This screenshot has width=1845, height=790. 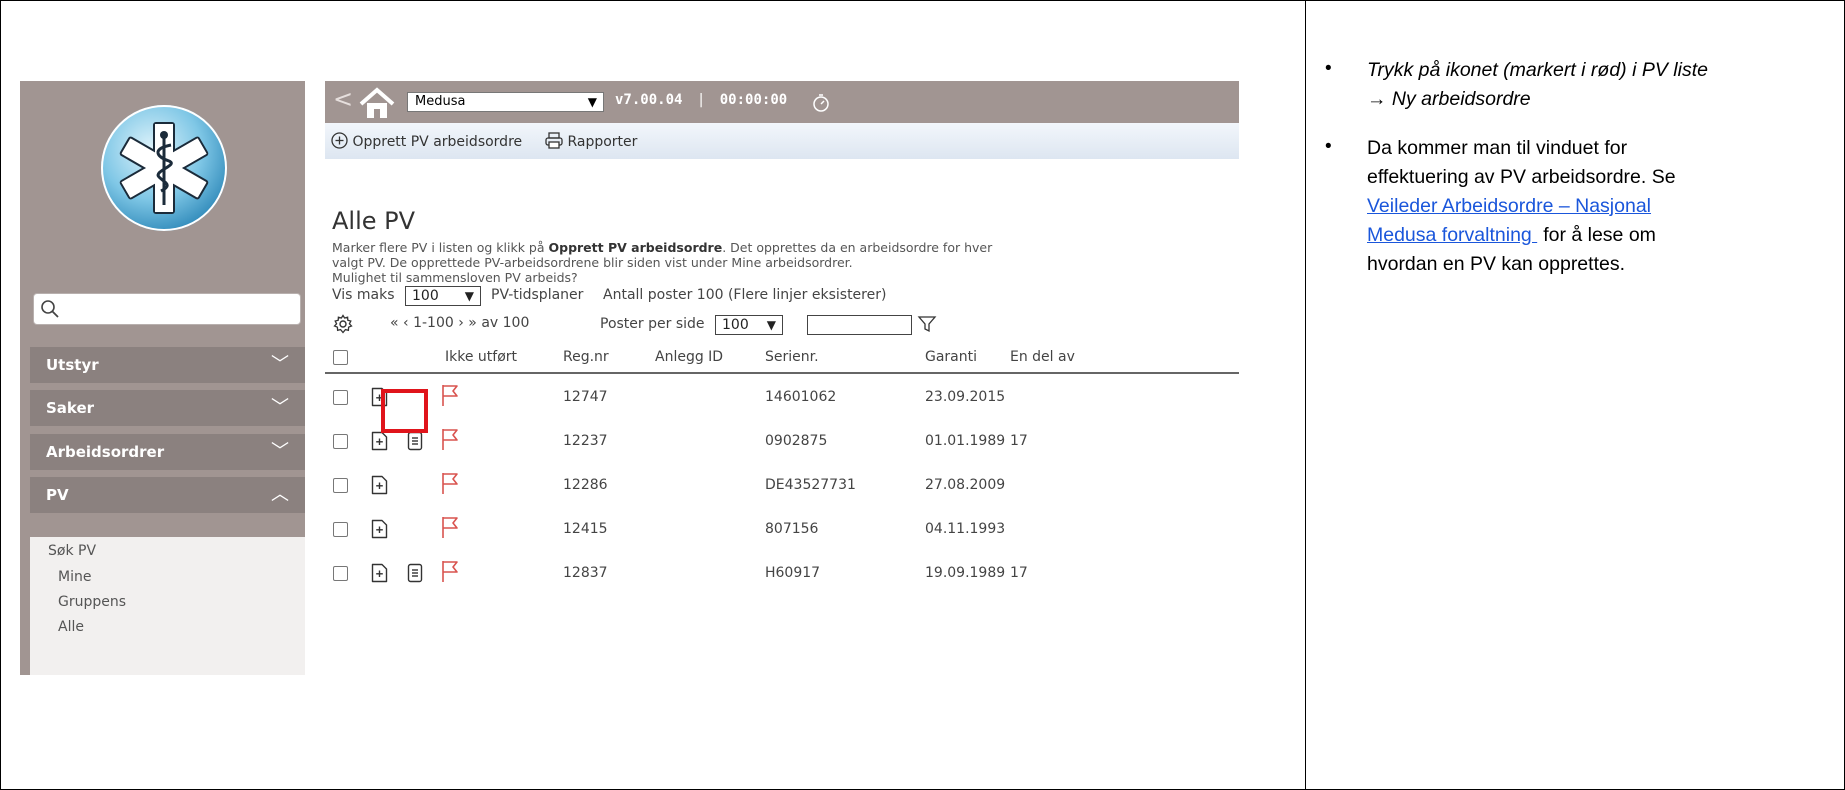 I want to click on pv-submenu: Søk PV Mine Gruppens Alle, so click(x=167, y=606).